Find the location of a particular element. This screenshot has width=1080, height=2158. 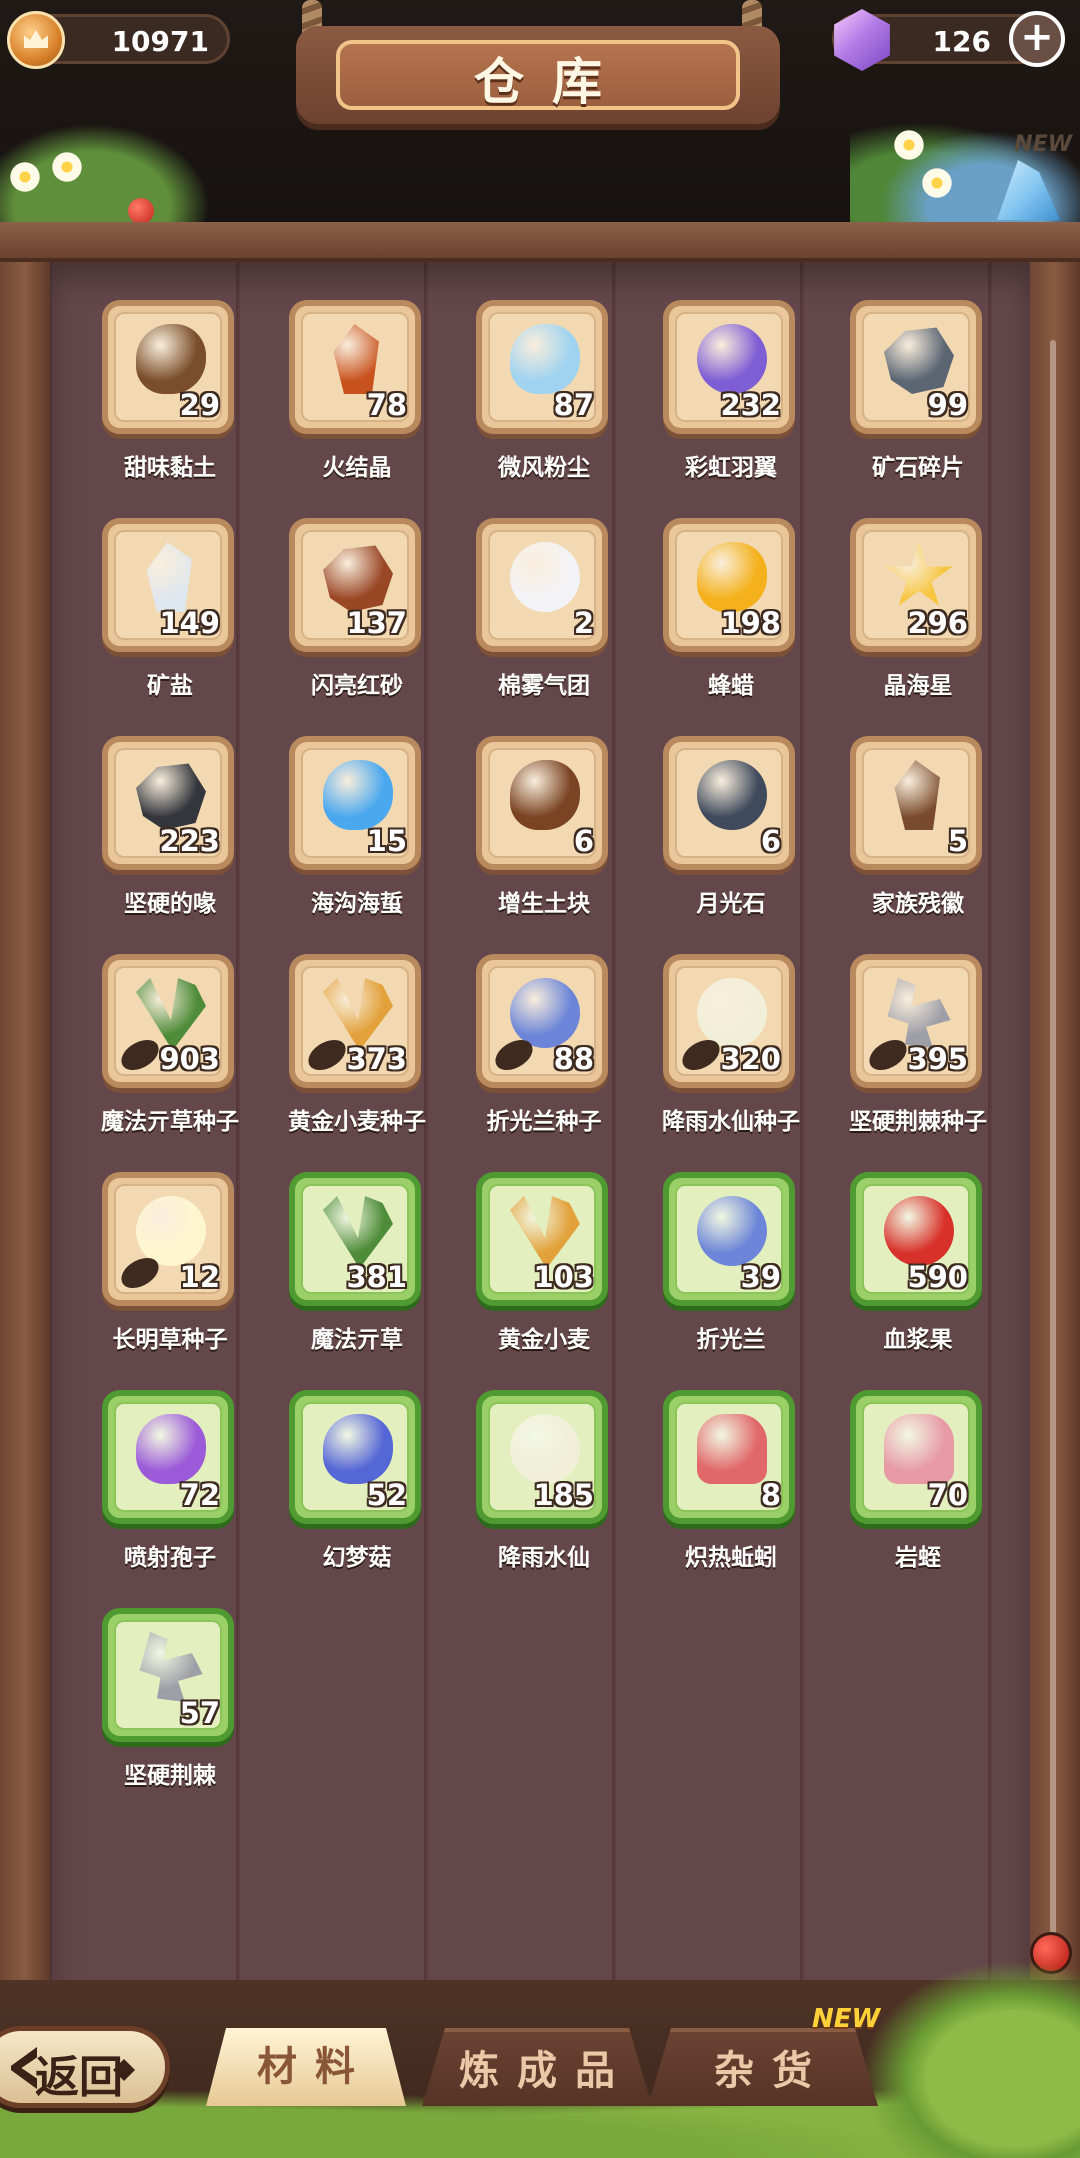

inventory-item: 5 家族残徽 is located at coordinates (918, 836).